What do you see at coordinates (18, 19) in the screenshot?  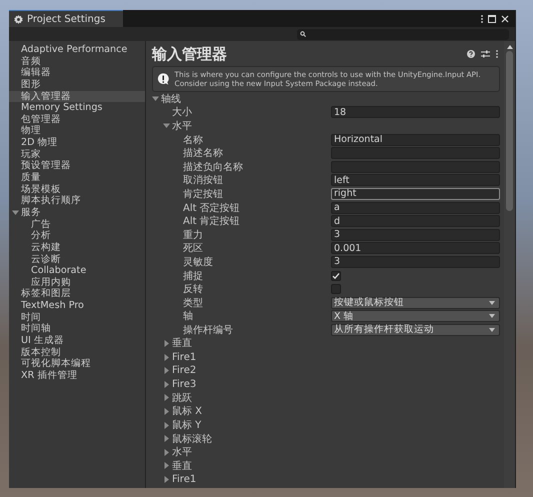 I see `gear-icon` at bounding box center [18, 19].